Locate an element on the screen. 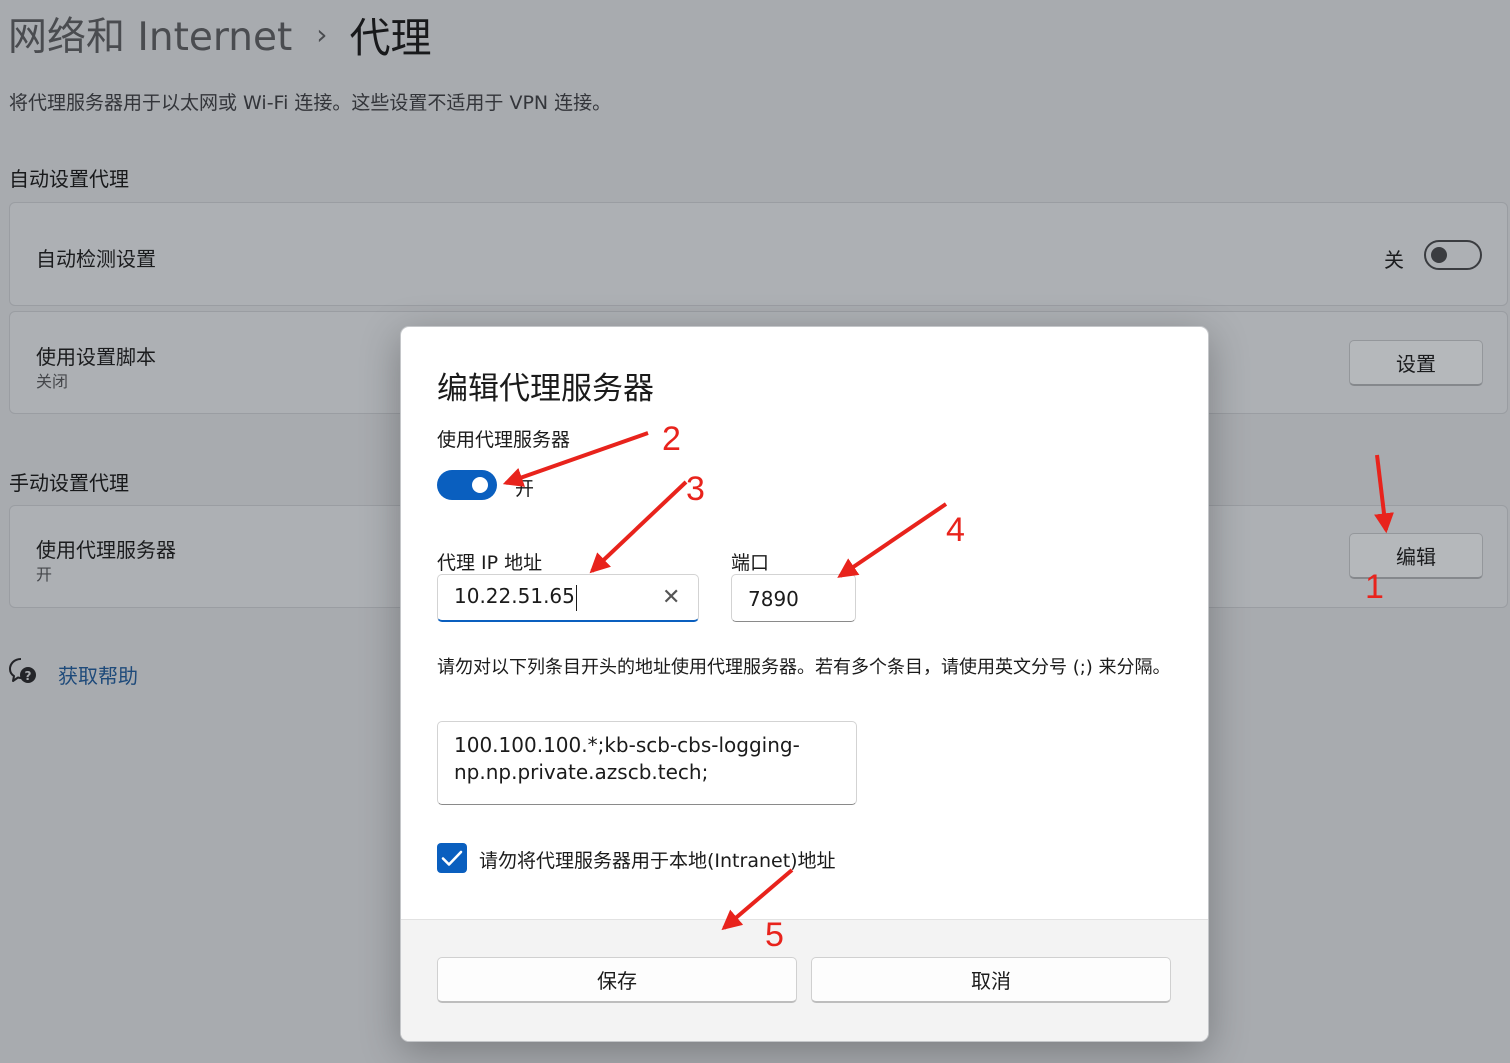  annotation-3: 3 is located at coordinates (695, 489).